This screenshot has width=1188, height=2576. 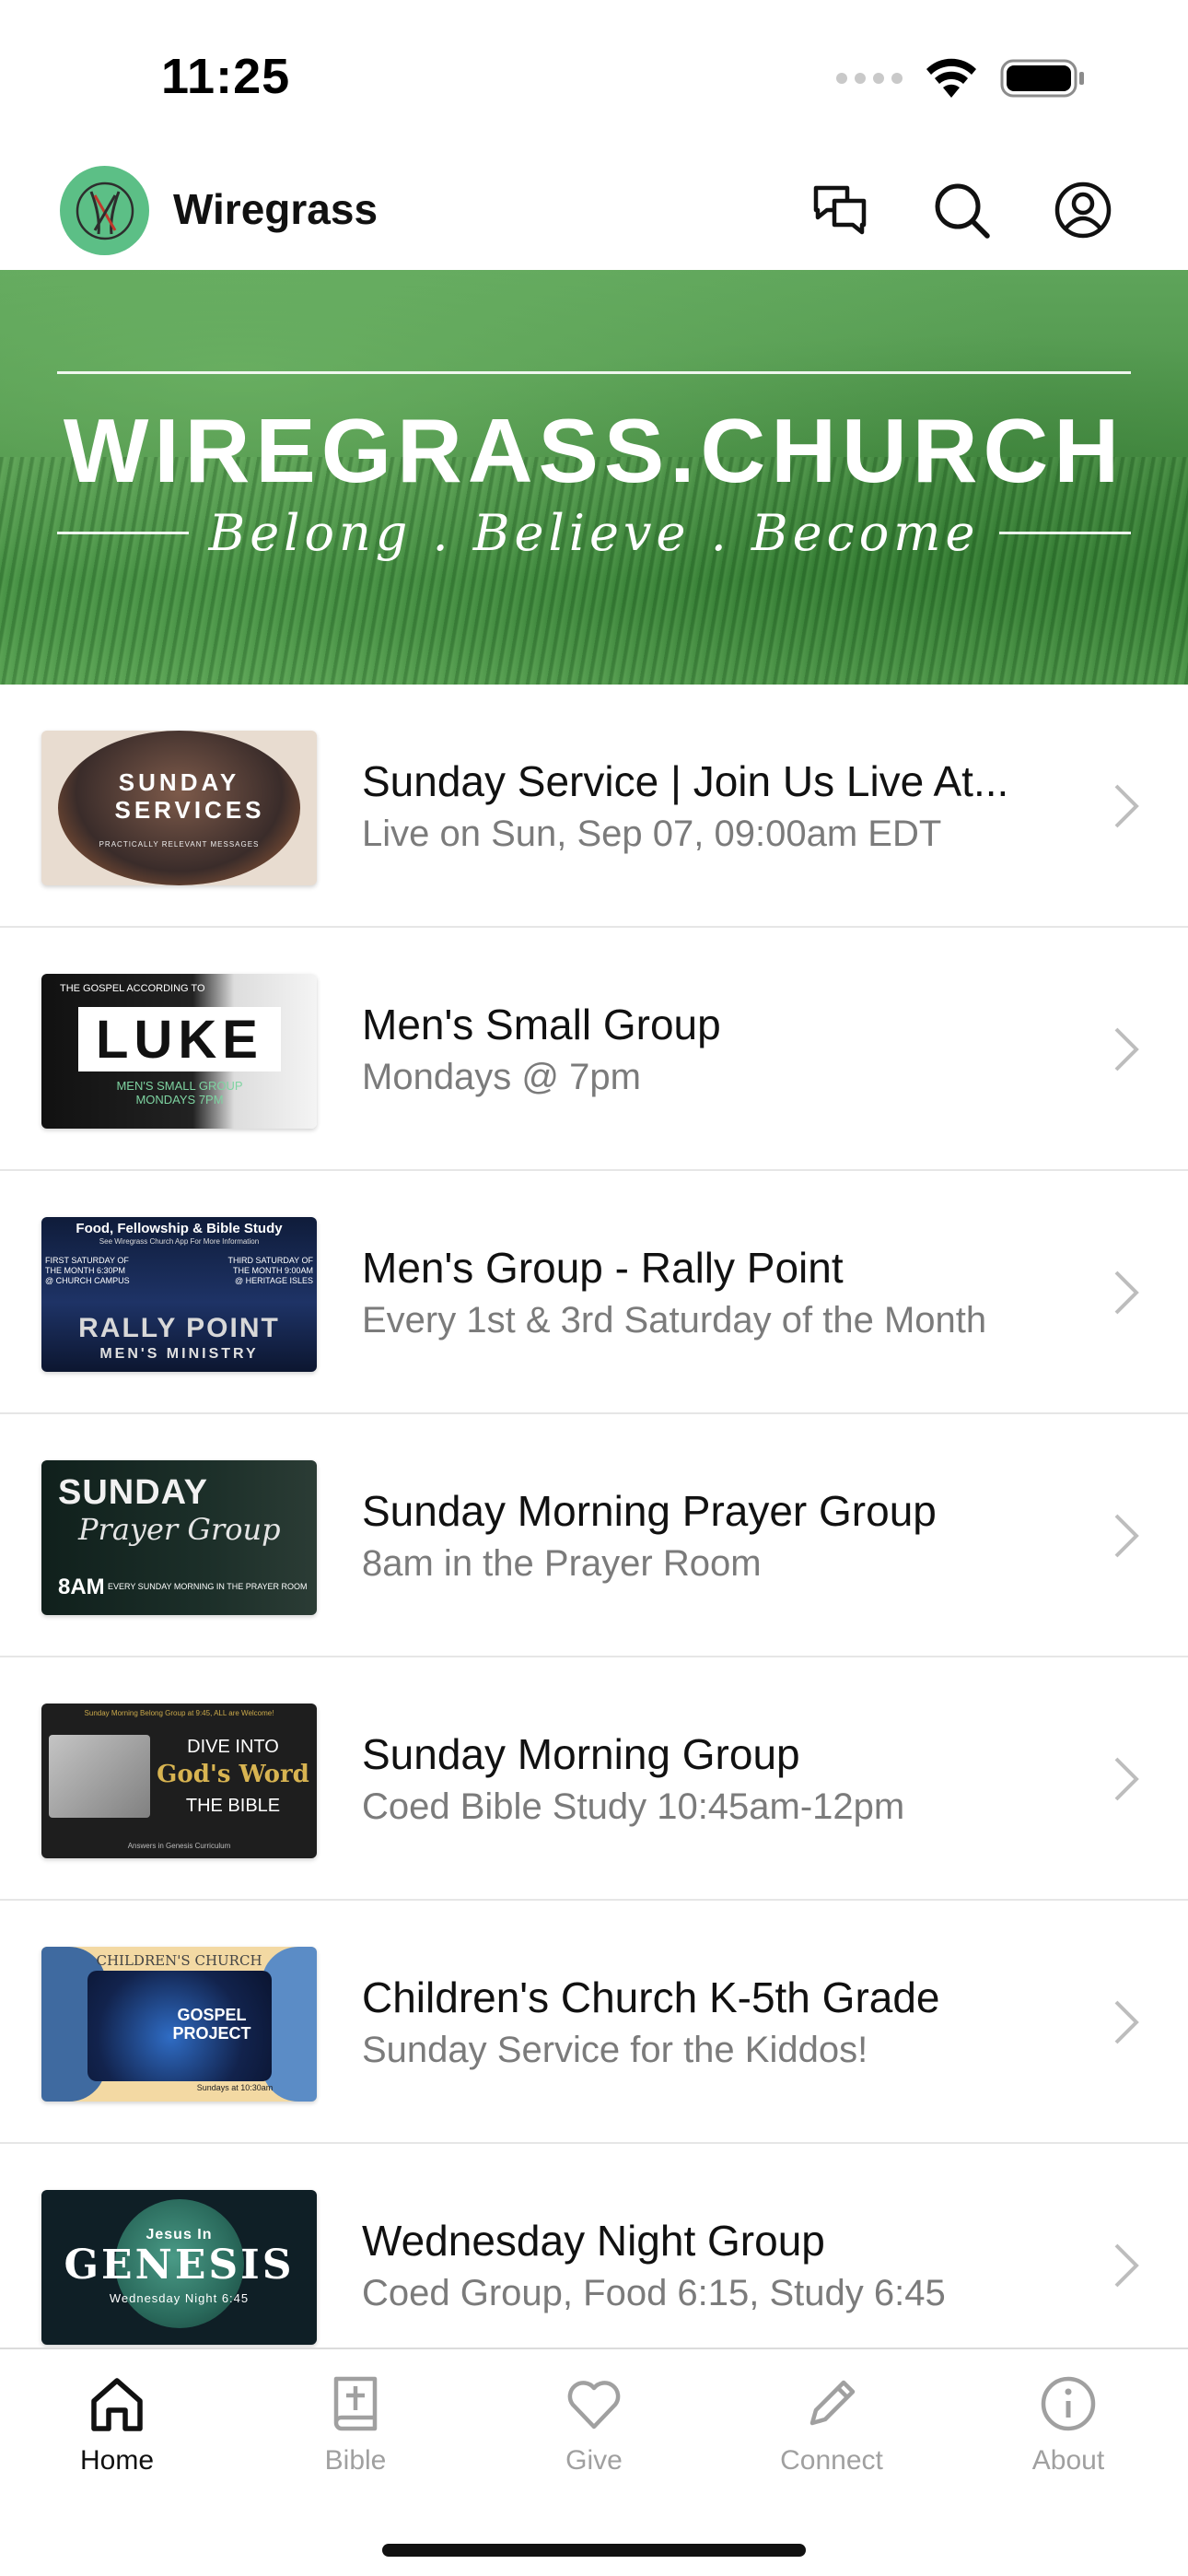 What do you see at coordinates (951, 78) in the screenshot?
I see `wifi-icon` at bounding box center [951, 78].